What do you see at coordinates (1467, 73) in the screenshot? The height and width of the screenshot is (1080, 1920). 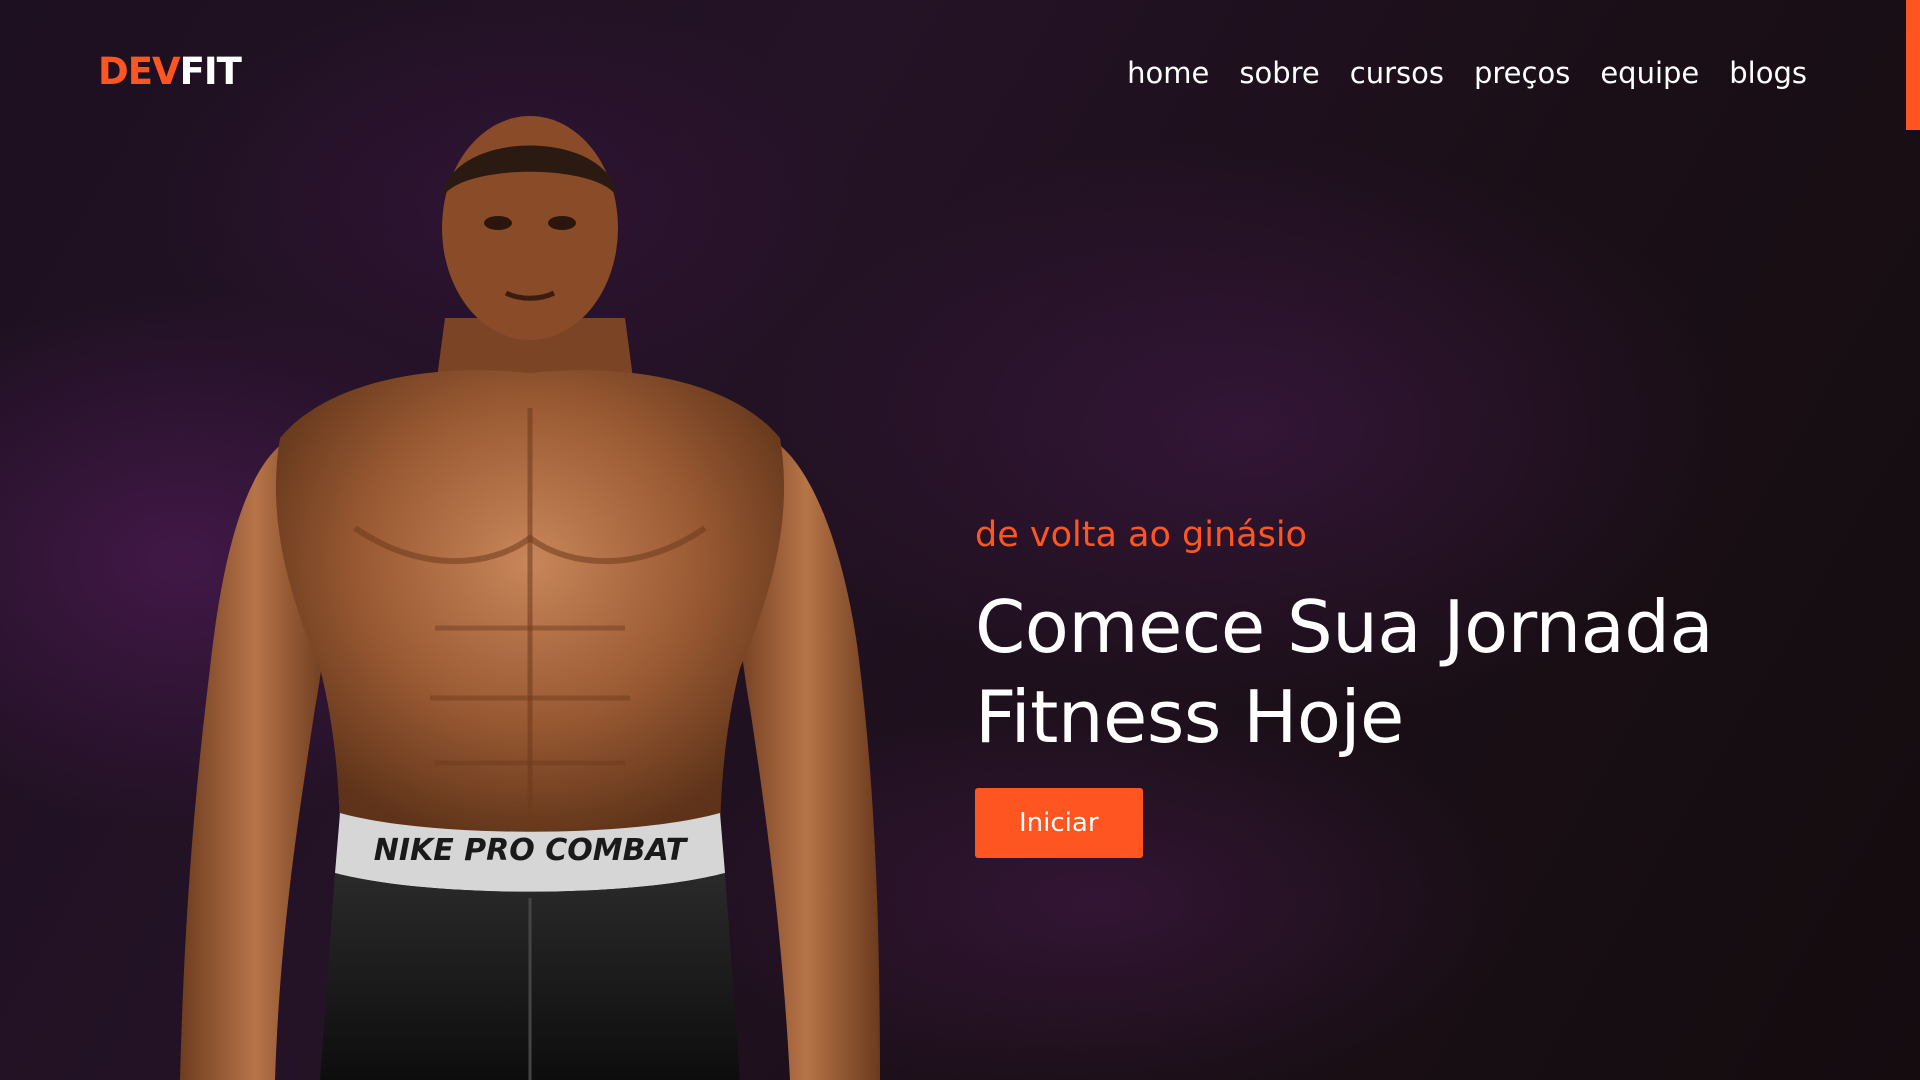 I see `main-nav: home sobre cursos preços equipe blogs` at bounding box center [1467, 73].